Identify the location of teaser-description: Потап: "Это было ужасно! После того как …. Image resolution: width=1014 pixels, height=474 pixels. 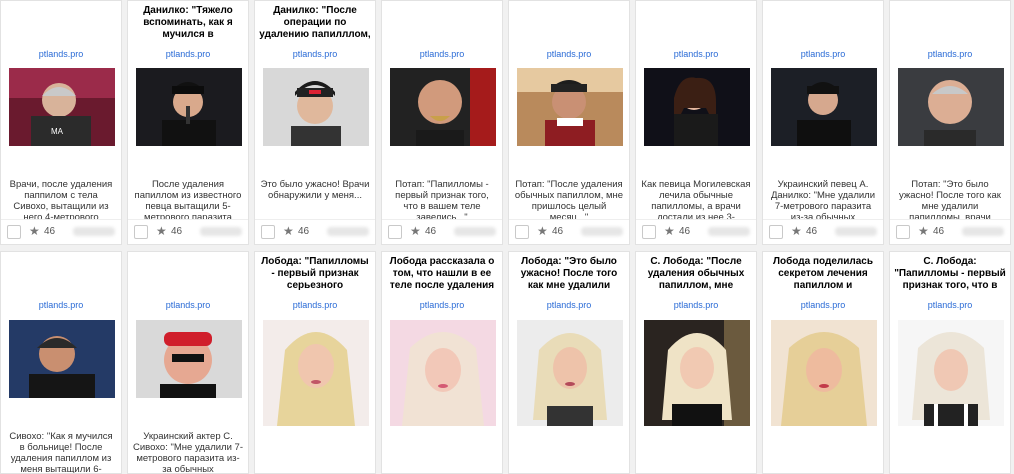
(950, 199).